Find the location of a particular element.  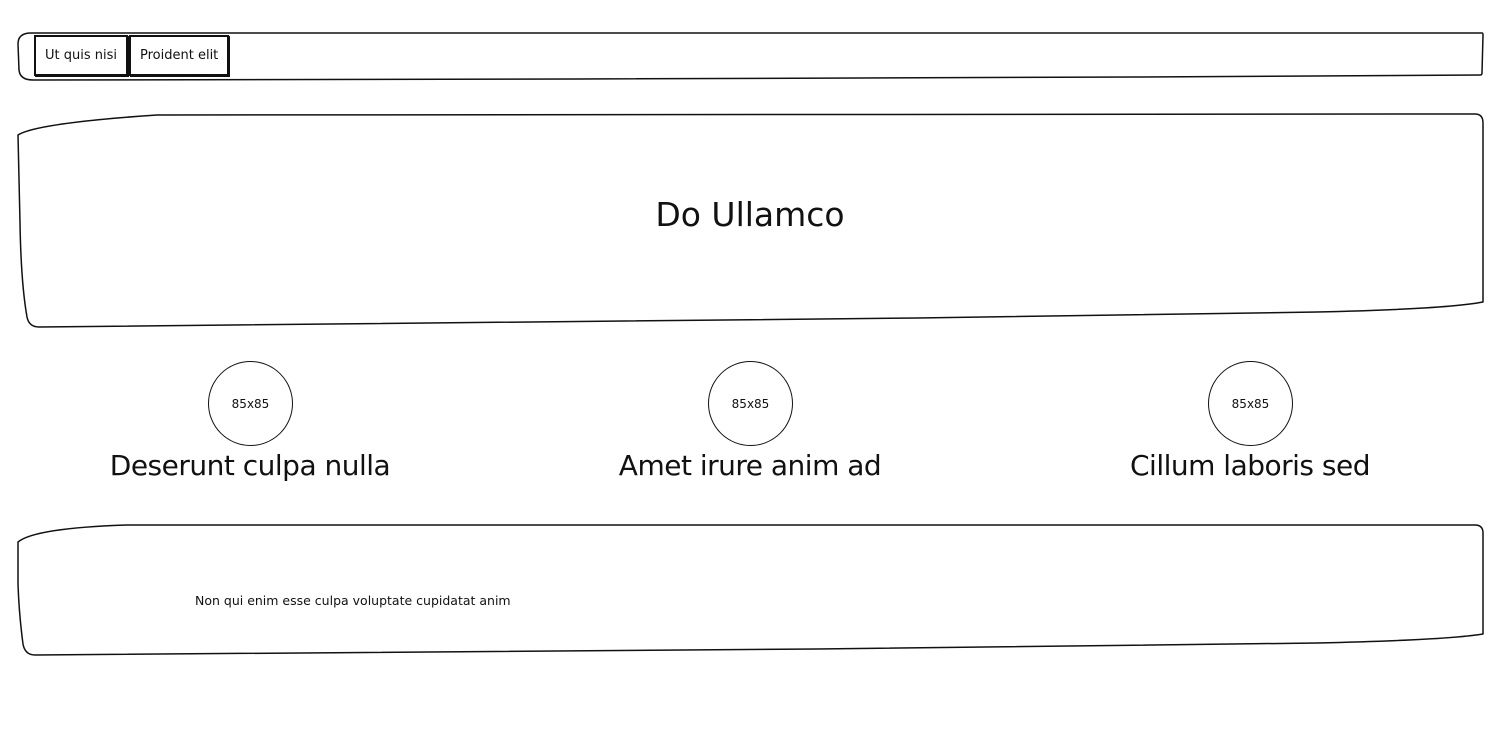

nav-frame is located at coordinates (750, 56).